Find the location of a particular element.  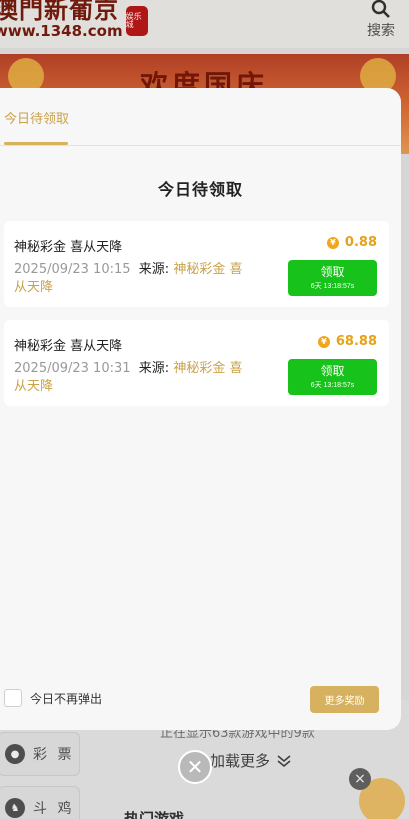

reward-card: 神秘彩金 喜从天降 ¥ 0.88 2025/09/23 10:15 来源 is located at coordinates (196, 264).